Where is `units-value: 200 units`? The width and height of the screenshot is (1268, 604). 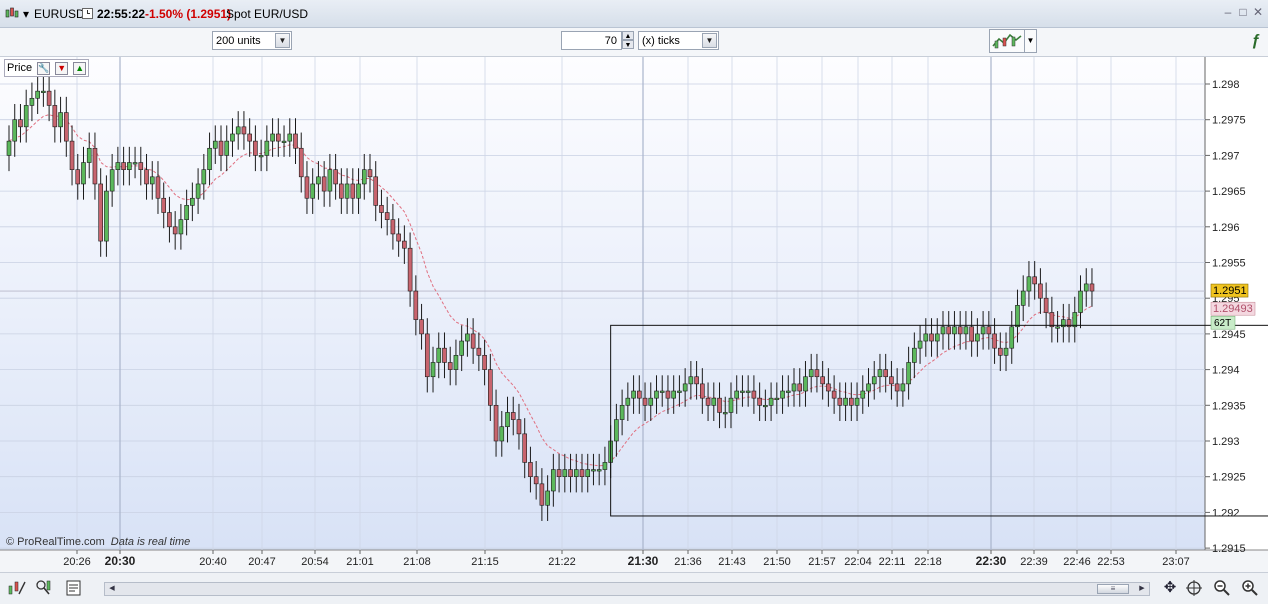 units-value: 200 units is located at coordinates (238, 41).